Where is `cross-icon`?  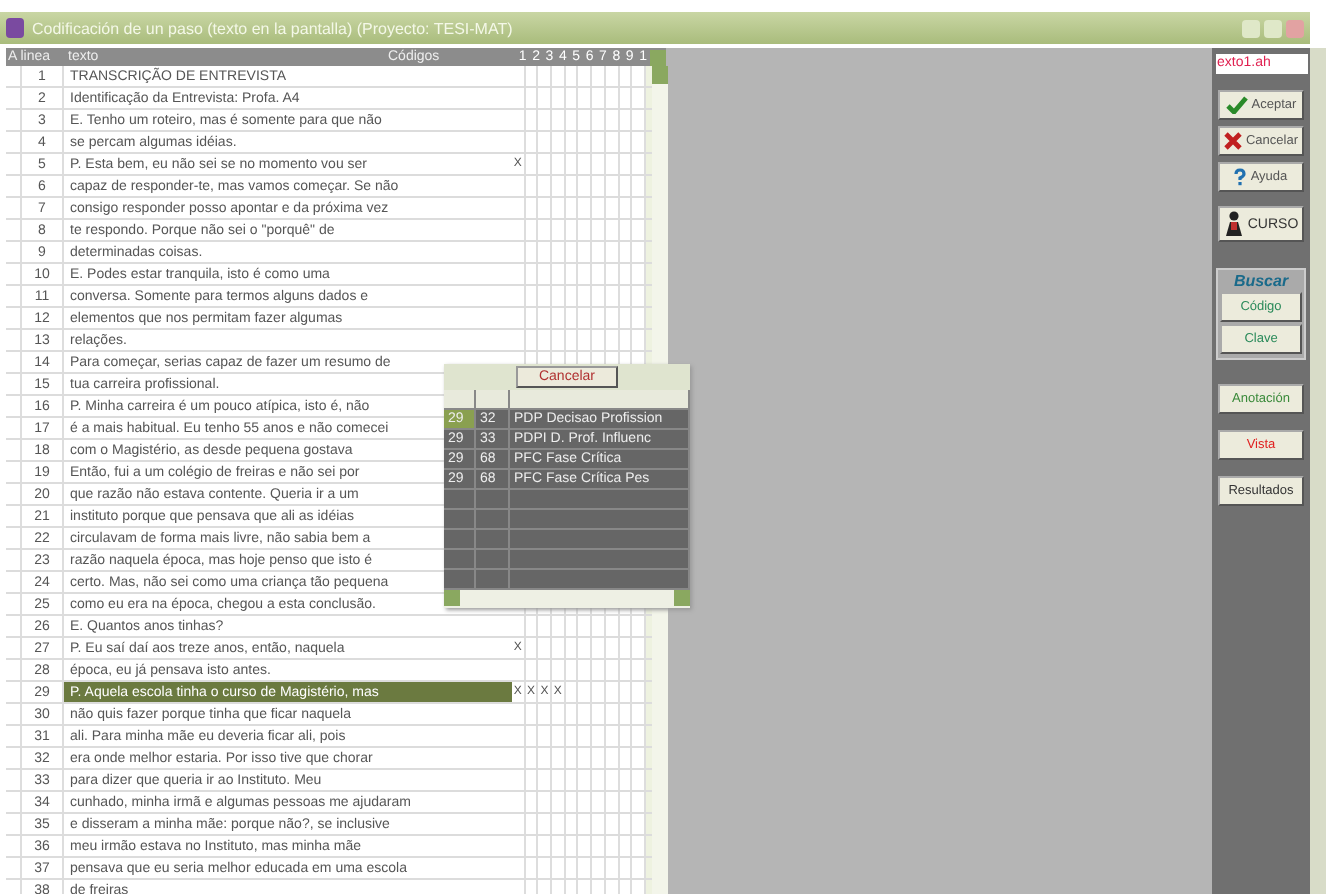 cross-icon is located at coordinates (1232, 141).